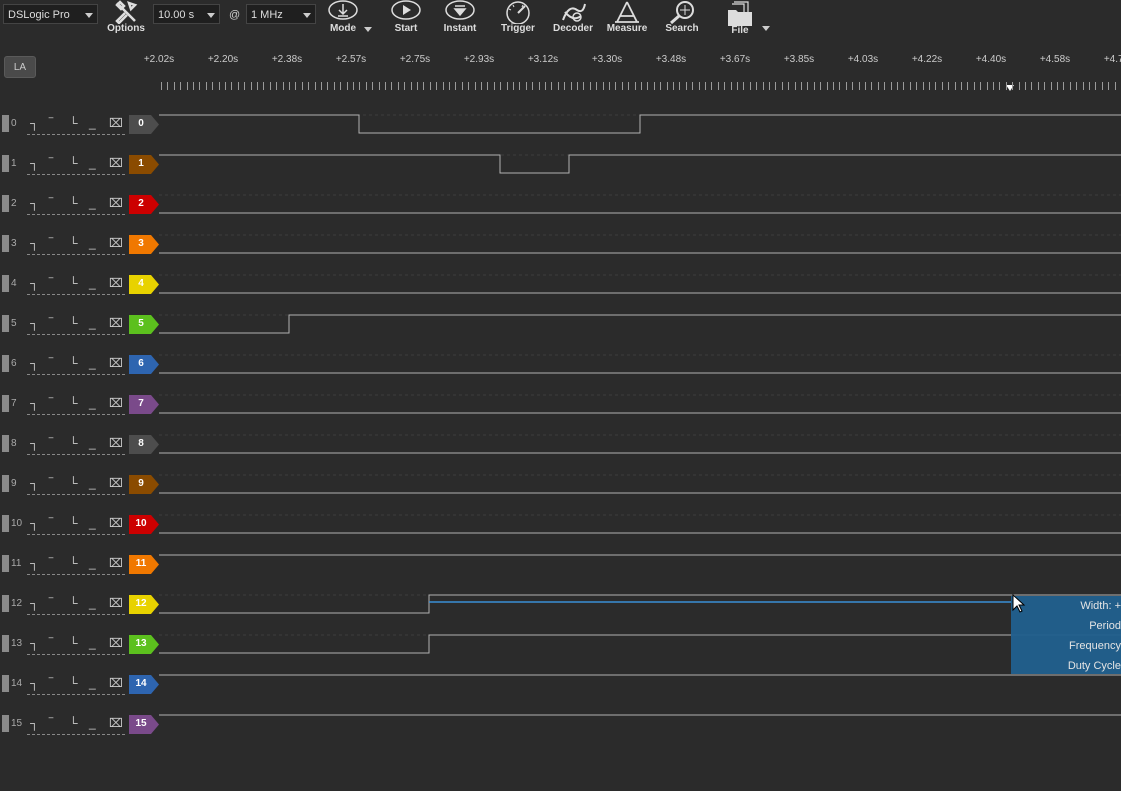 The height and width of the screenshot is (791, 1121). Describe the element at coordinates (406, 20) in the screenshot. I see `start-button: Start` at that location.